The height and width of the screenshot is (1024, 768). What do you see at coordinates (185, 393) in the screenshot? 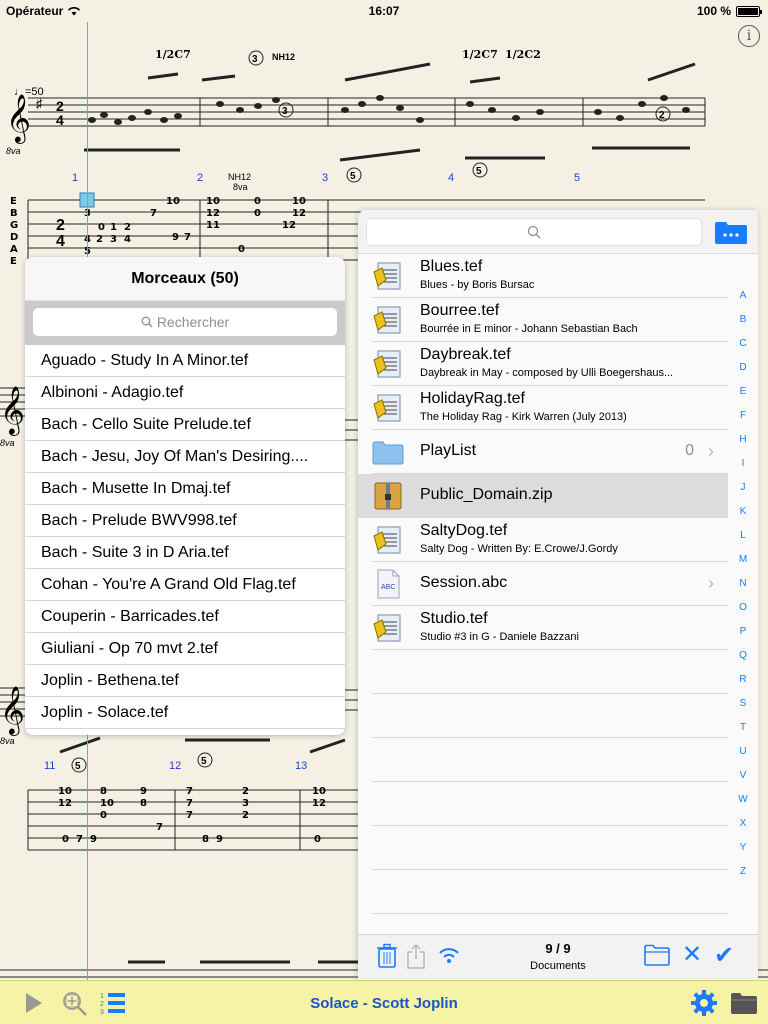
I see `song-item: Albinoni - Adagio.tef` at bounding box center [185, 393].